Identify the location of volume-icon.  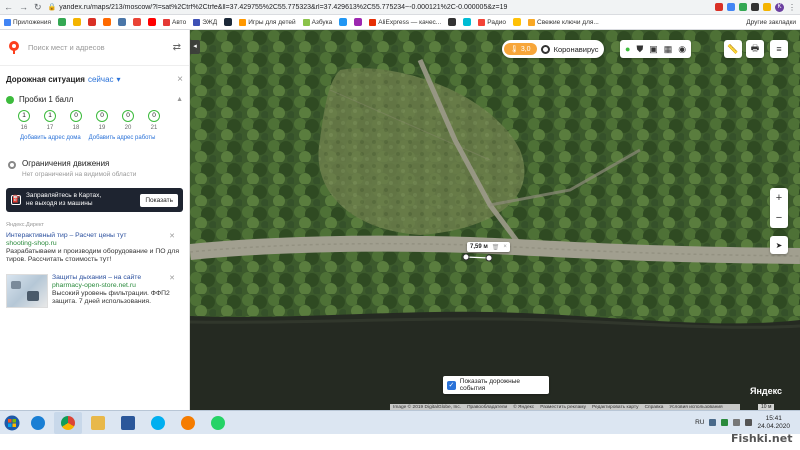
(749, 422).